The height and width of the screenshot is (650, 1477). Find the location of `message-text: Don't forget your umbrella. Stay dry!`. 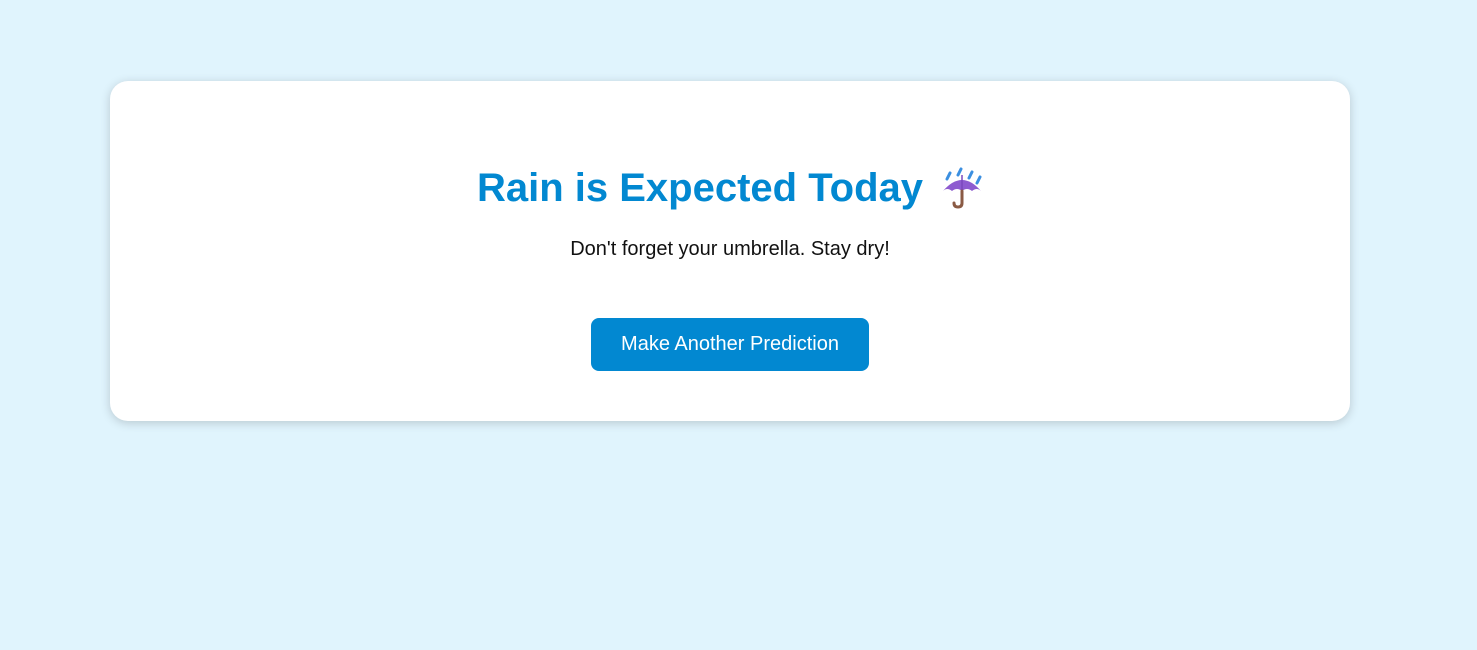

message-text: Don't forget your umbrella. Stay dry! is located at coordinates (730, 249).